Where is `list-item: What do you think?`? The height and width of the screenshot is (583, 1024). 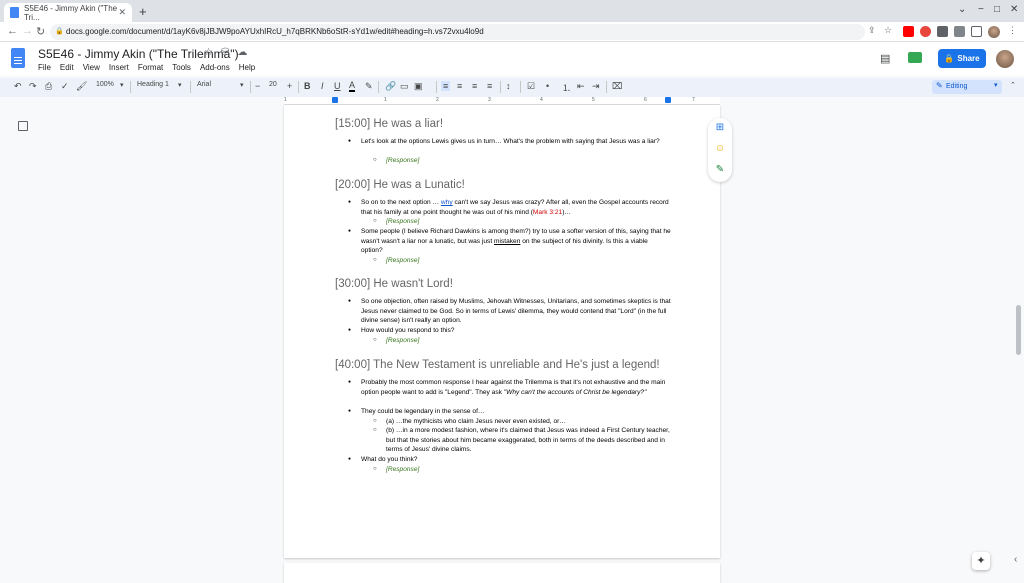
list-item: What do you think? is located at coordinates (509, 460).